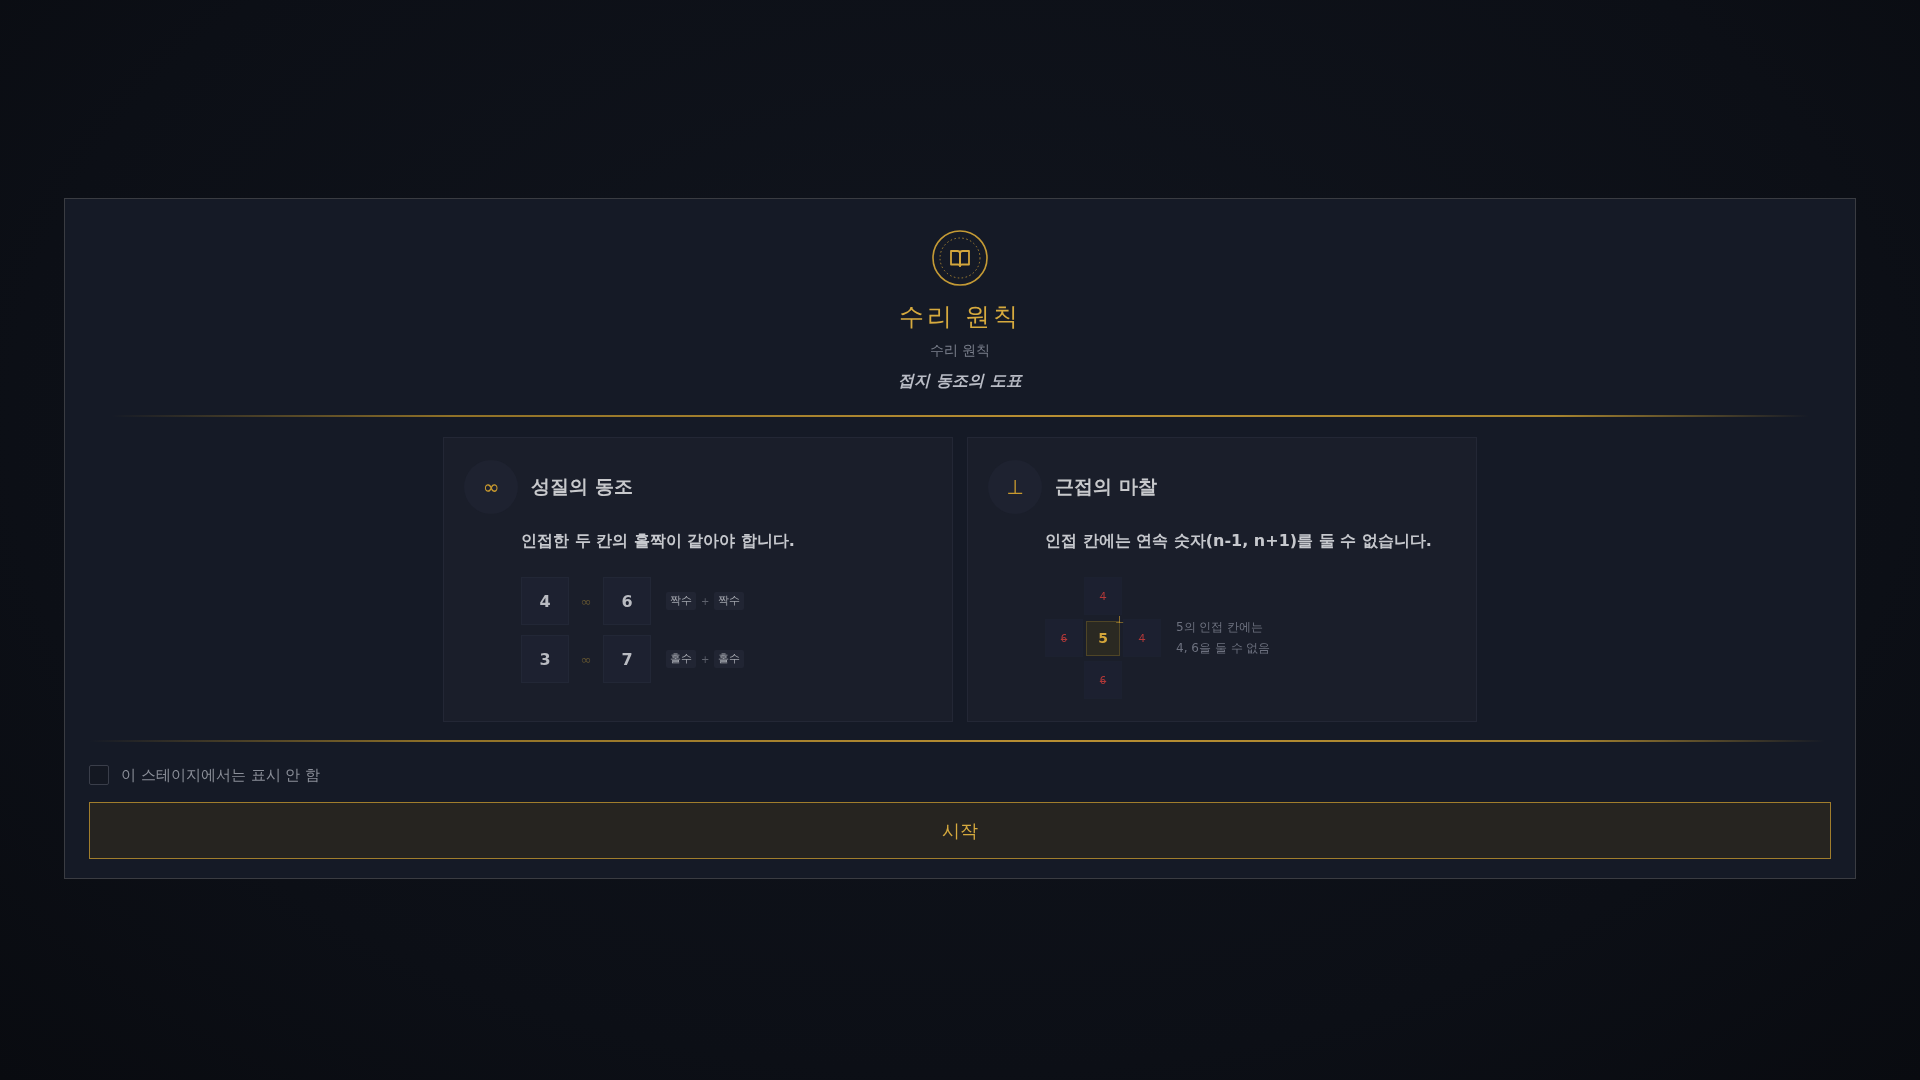  Describe the element at coordinates (960, 317) in the screenshot. I see `dialog-title: 수리 원칙` at that location.